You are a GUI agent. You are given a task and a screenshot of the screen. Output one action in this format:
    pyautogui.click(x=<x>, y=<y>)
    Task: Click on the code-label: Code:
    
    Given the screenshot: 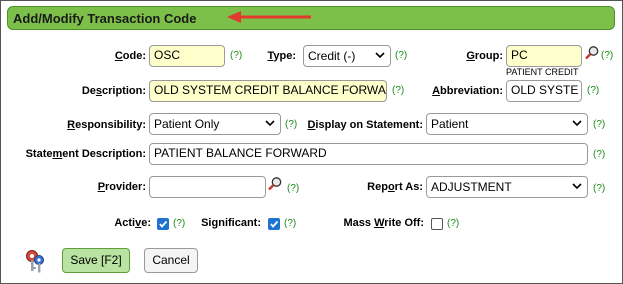 What is the action you would take?
    pyautogui.click(x=130, y=56)
    